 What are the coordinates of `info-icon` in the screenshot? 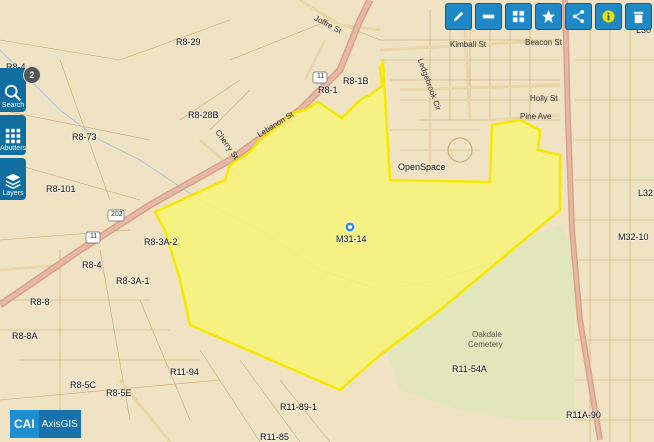 It's located at (608, 16).